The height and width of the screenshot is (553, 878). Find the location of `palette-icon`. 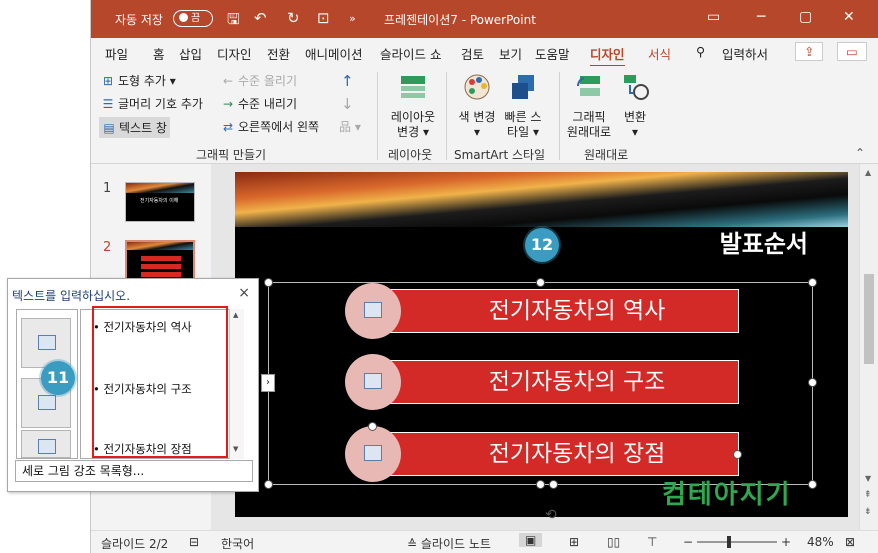

palette-icon is located at coordinates (477, 87).